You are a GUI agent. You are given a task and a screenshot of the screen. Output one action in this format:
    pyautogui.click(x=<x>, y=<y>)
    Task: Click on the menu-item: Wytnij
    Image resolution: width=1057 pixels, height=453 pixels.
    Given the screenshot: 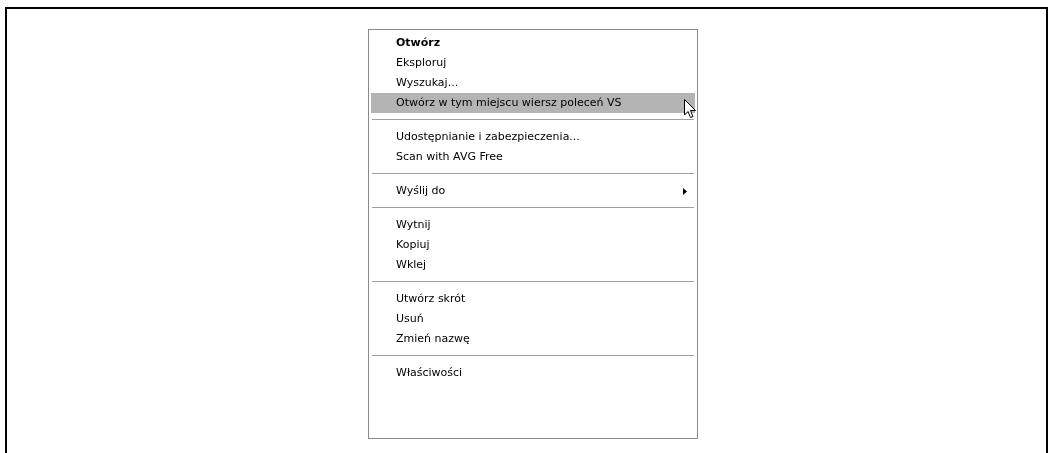 What is the action you would take?
    pyautogui.click(x=533, y=225)
    